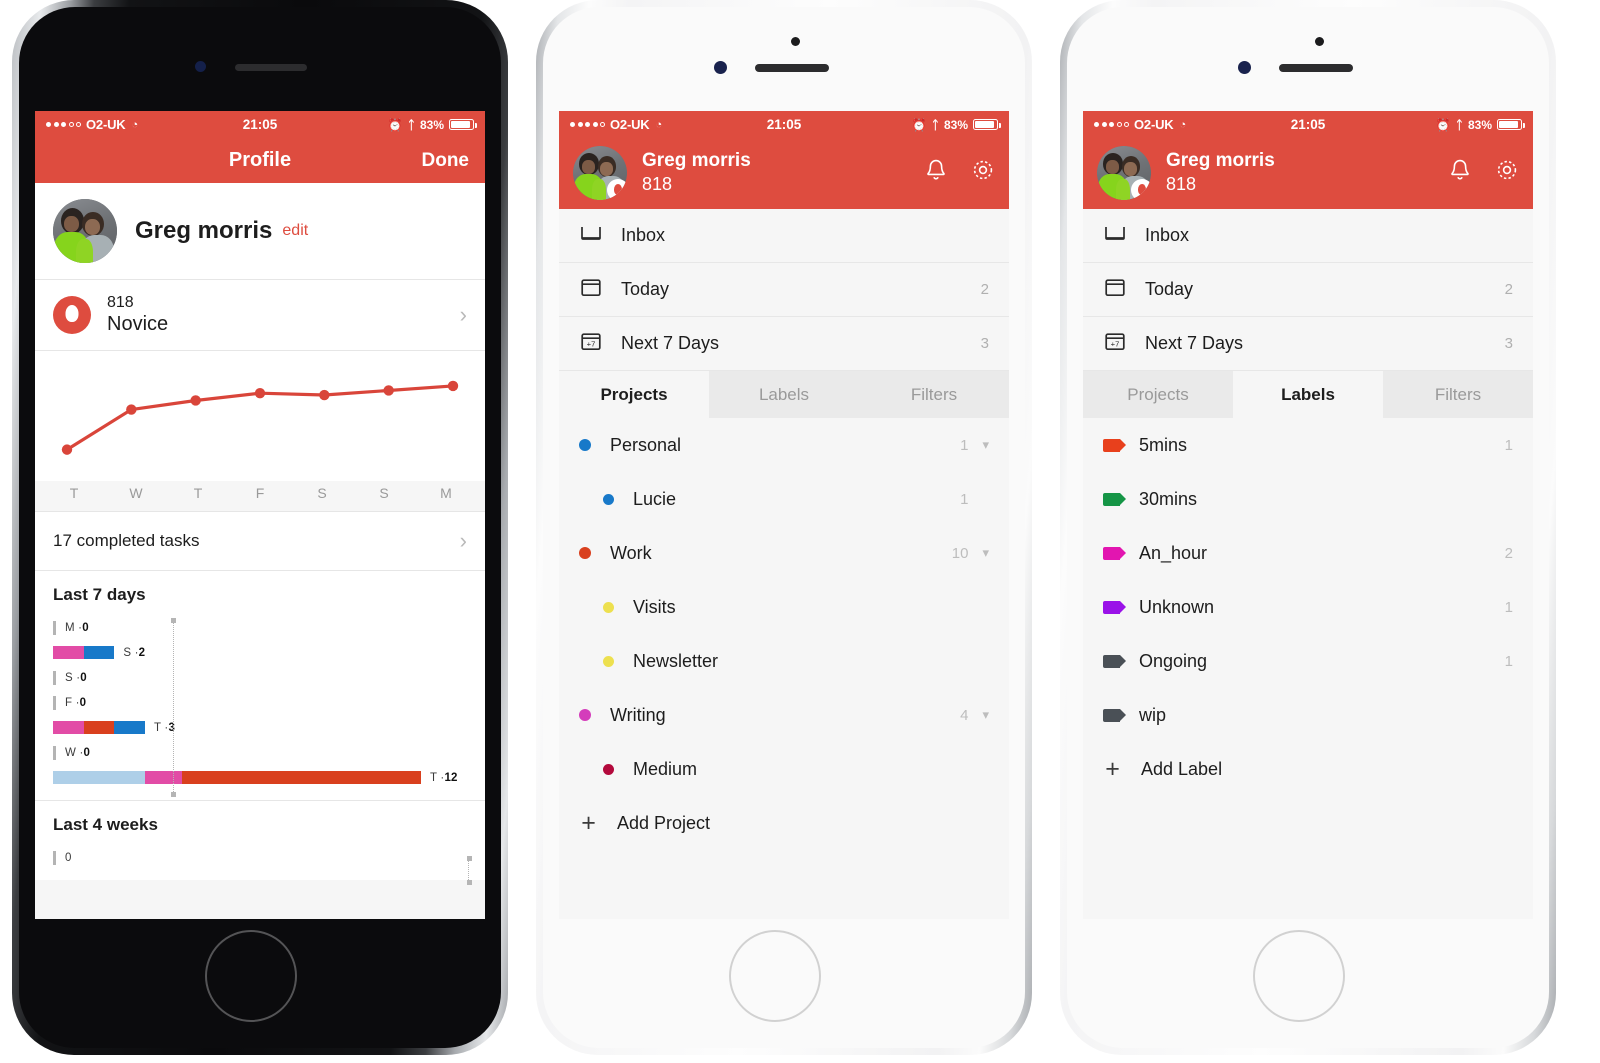 The width and height of the screenshot is (1600, 1063). Describe the element at coordinates (784, 715) in the screenshot. I see `project-item: Writing 4 ▾` at that location.